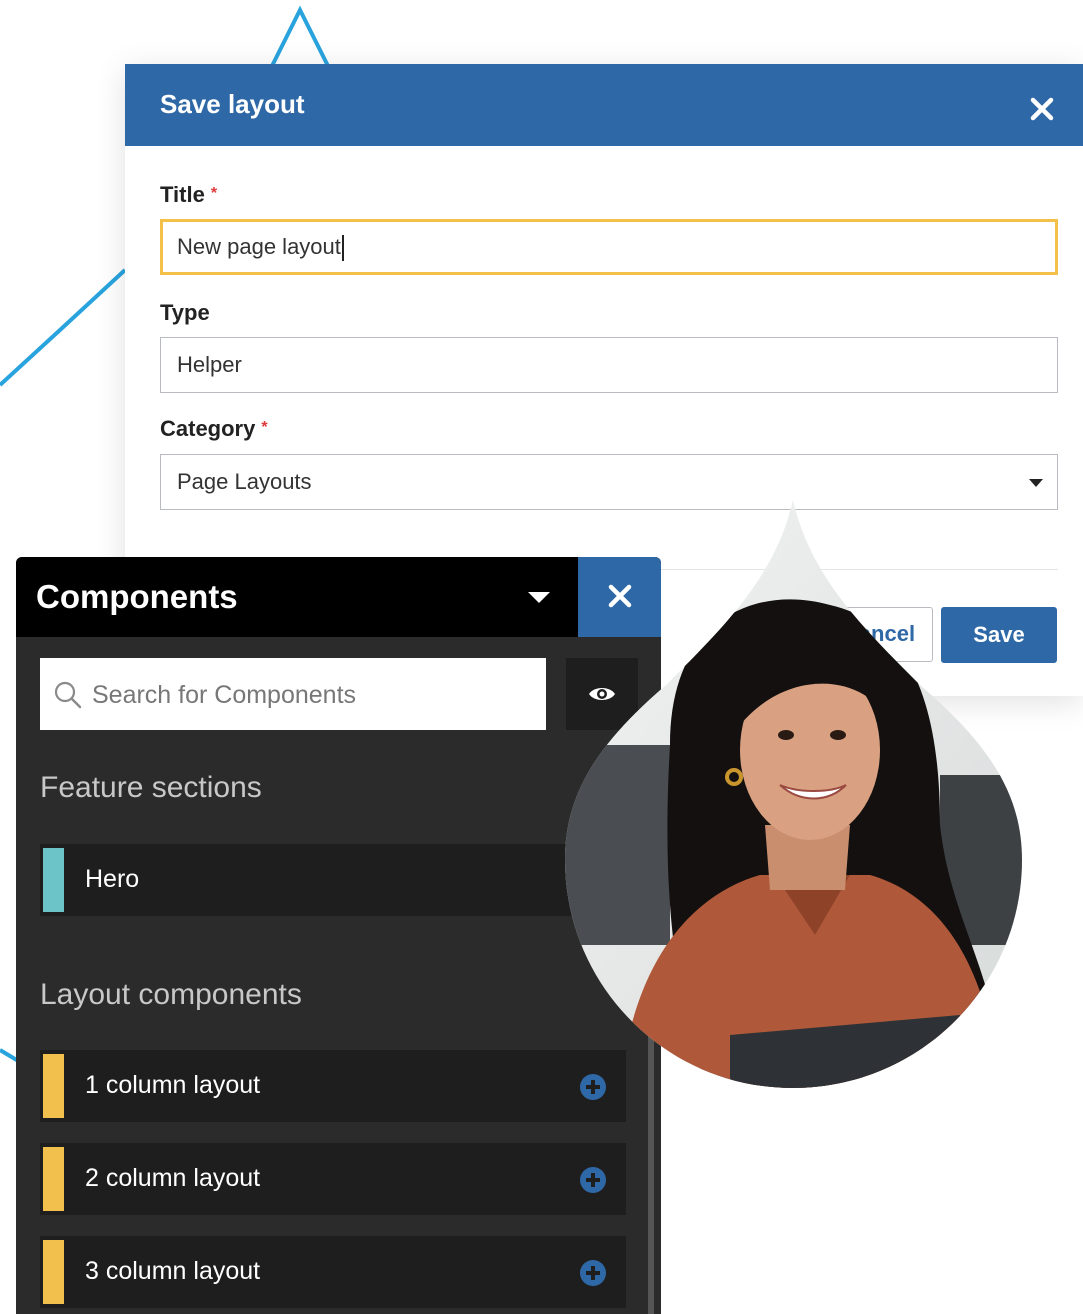 The image size is (1083, 1314). Describe the element at coordinates (609, 365) in the screenshot. I see `type-input: Helper` at that location.